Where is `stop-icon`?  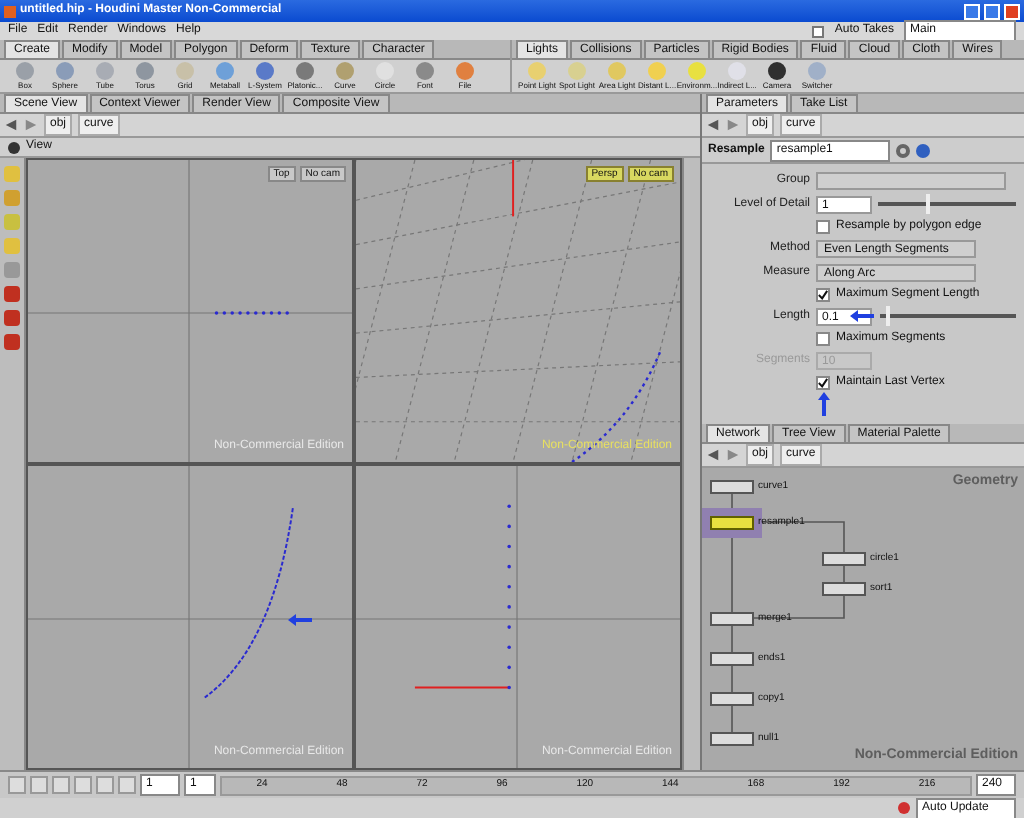
stop-icon is located at coordinates (904, 808).